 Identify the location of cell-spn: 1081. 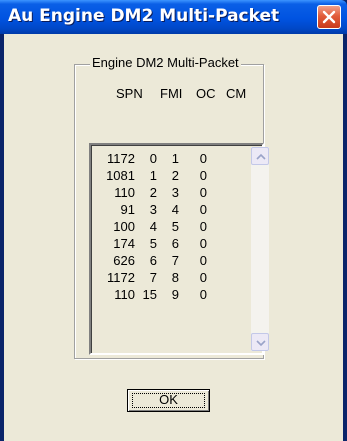
(120, 175).